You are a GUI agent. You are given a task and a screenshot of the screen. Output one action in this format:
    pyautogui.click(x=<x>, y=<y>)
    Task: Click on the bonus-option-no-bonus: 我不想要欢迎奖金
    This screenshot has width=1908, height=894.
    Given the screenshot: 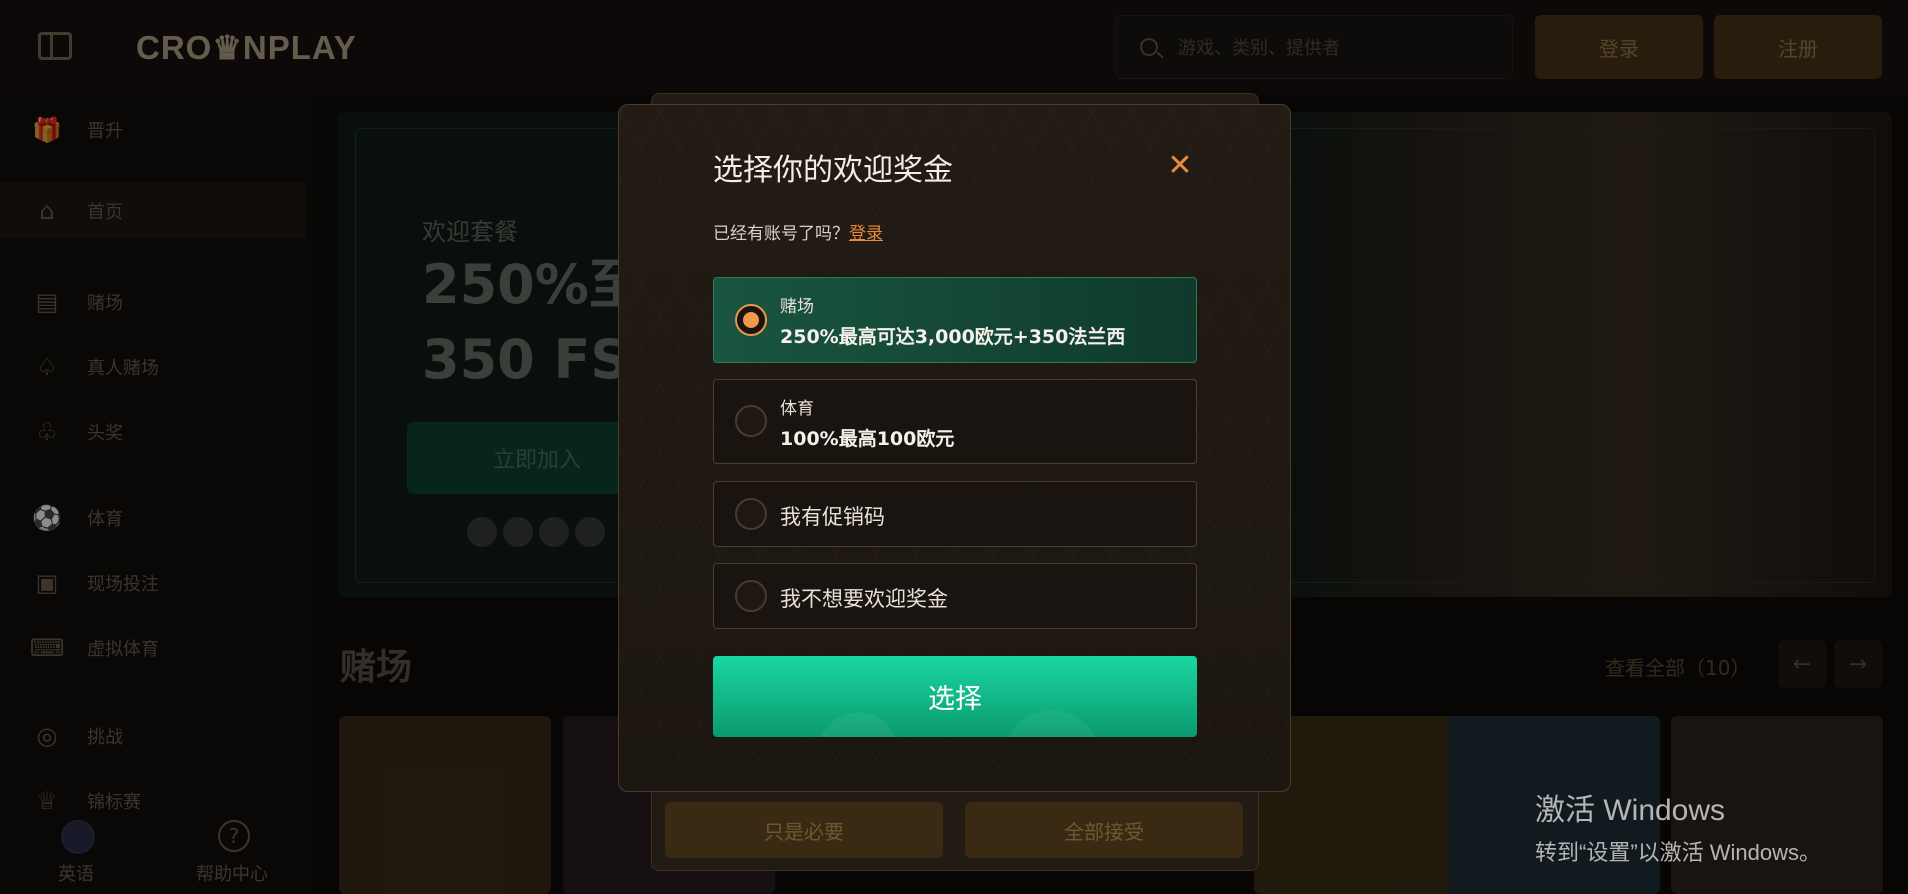 What is the action you would take?
    pyautogui.click(x=955, y=596)
    